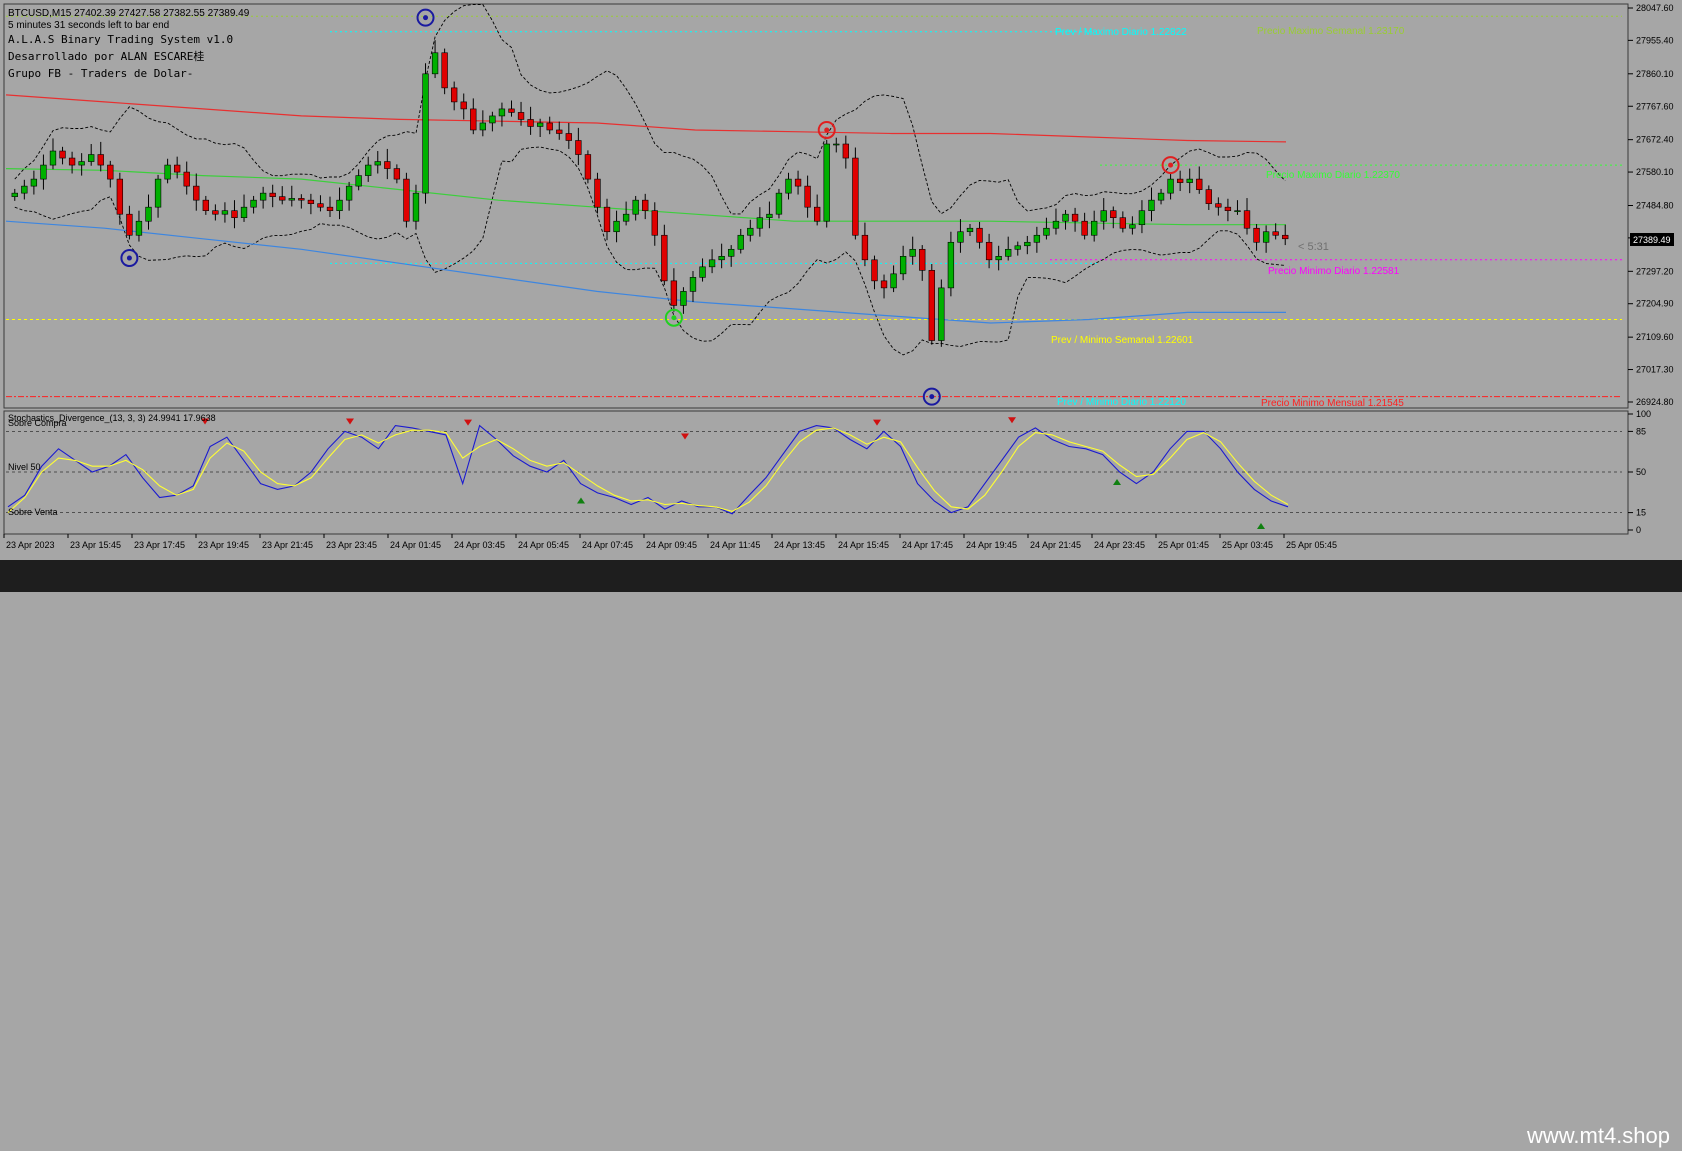 This screenshot has width=1682, height=1151. What do you see at coordinates (1643, 414) in the screenshot?
I see `stoch-tick-label: 100` at bounding box center [1643, 414].